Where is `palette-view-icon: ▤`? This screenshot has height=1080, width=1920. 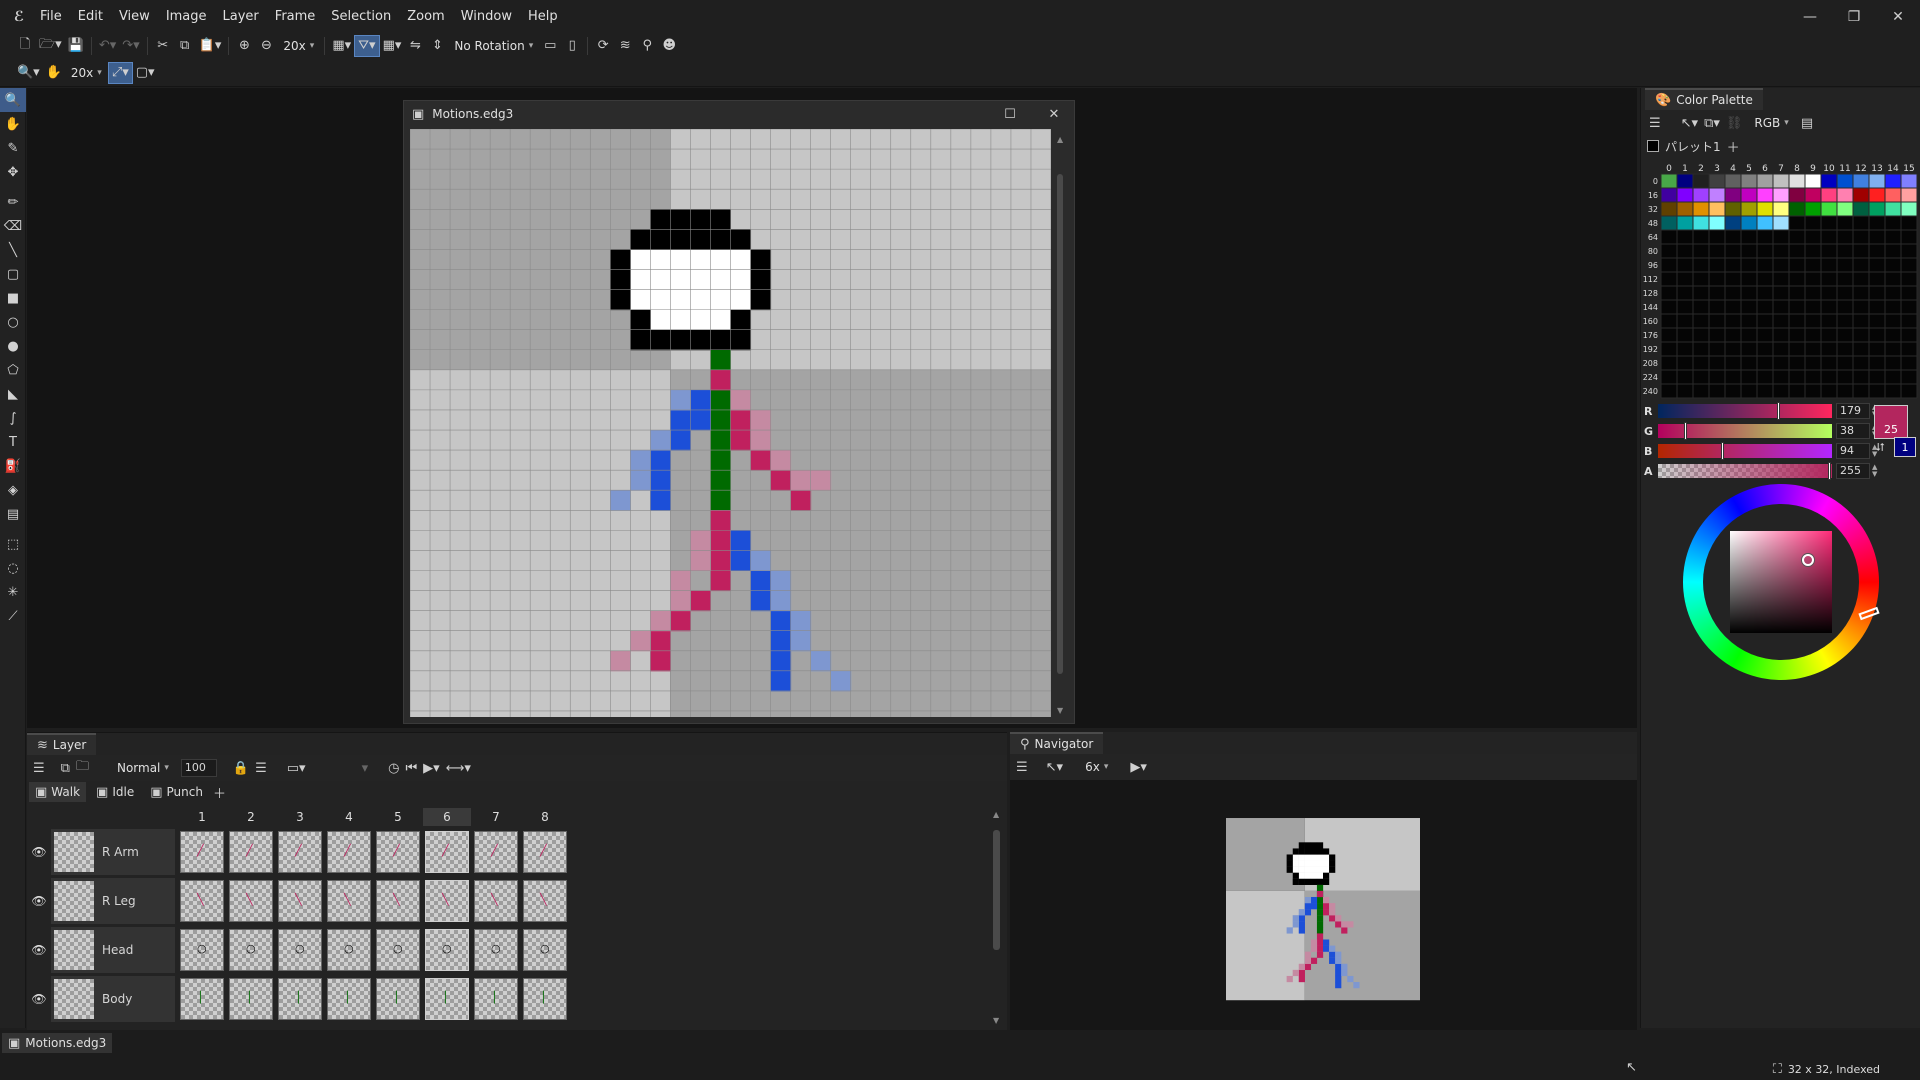
palette-view-icon: ▤ is located at coordinates (1807, 123).